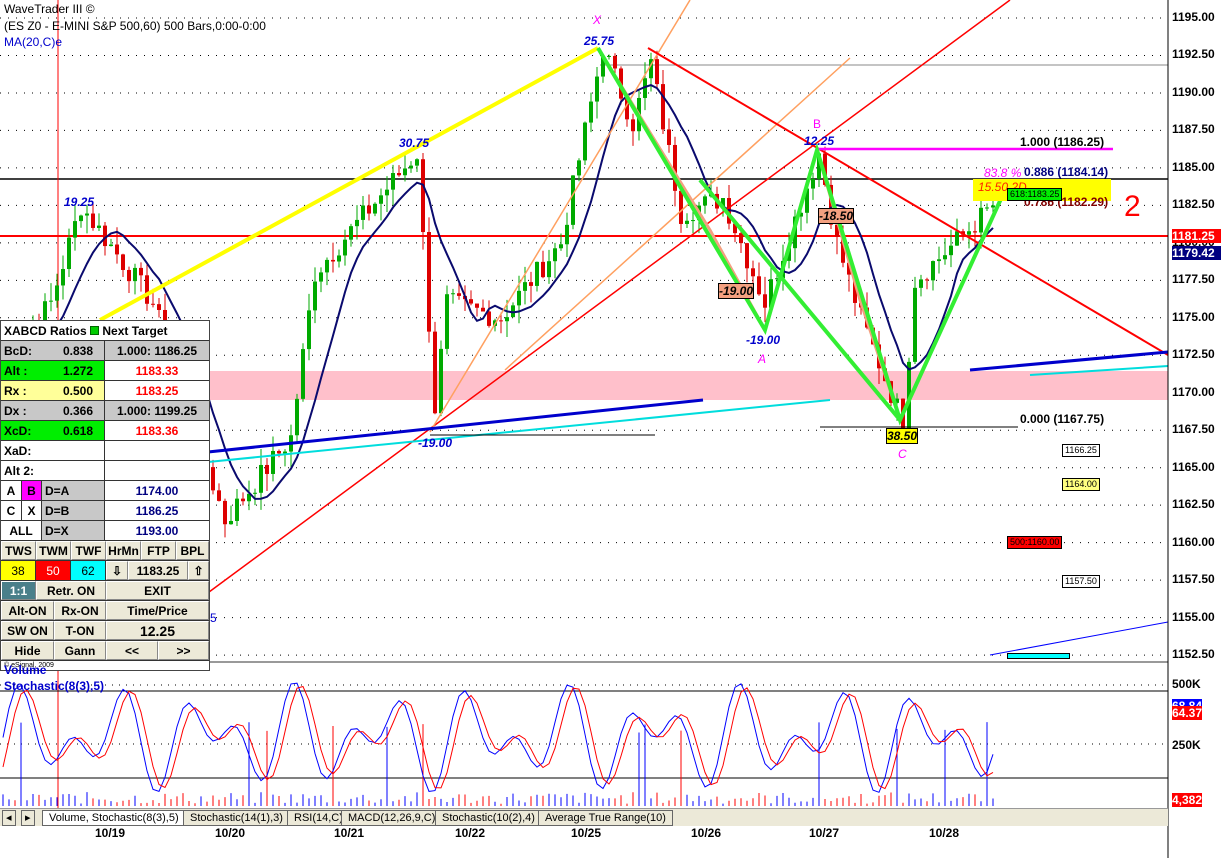 Image resolution: width=1221 pixels, height=858 pixels. What do you see at coordinates (1062, 419) in the screenshot?
I see `fib-0: 0.000 (1167.75)` at bounding box center [1062, 419].